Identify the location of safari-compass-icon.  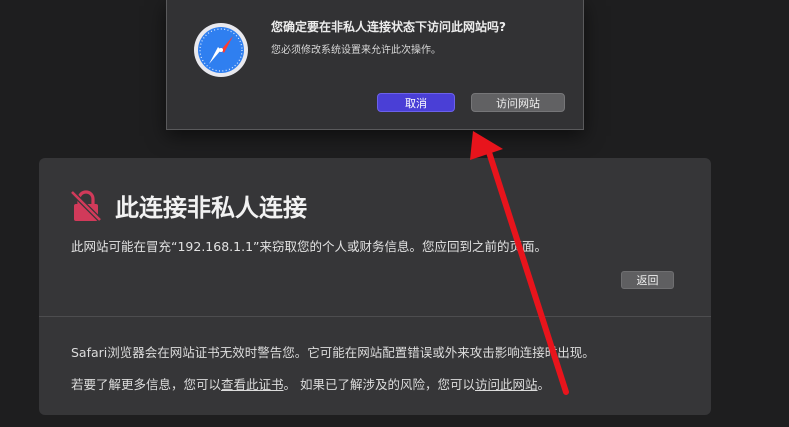
(221, 50).